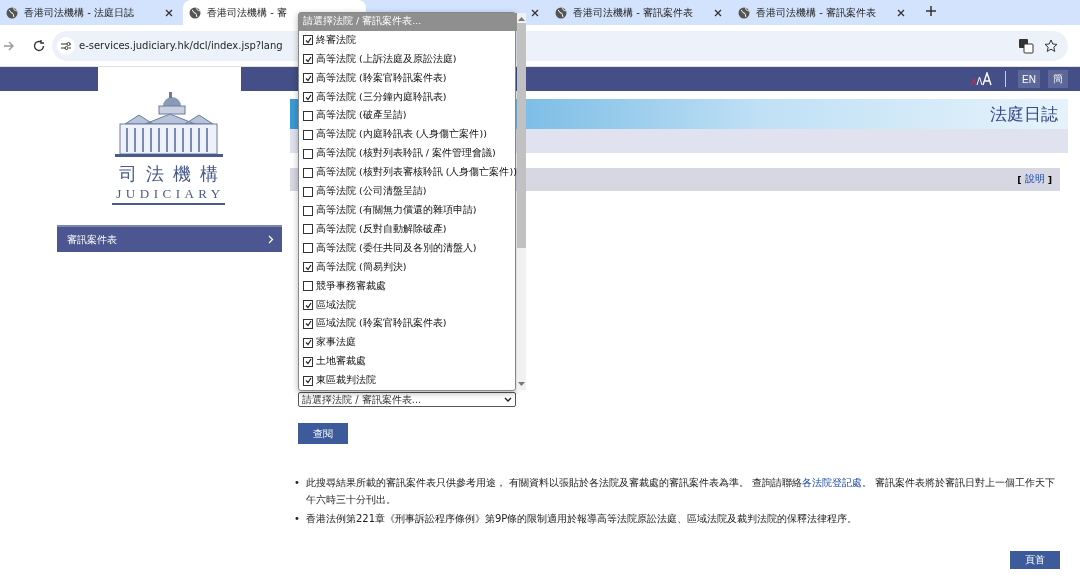 The width and height of the screenshot is (1080, 584). I want to click on note-text: 此搜尋結果所載的審訊案件表只供參考用途， 有關資料以張貼於各法院及審裁處的審訊案件表為準。 查詢請聯絡各法院登記處。 審訊案件表將於審訊日對上一個工作天下午六時三十分刊出。, so click(681, 491).